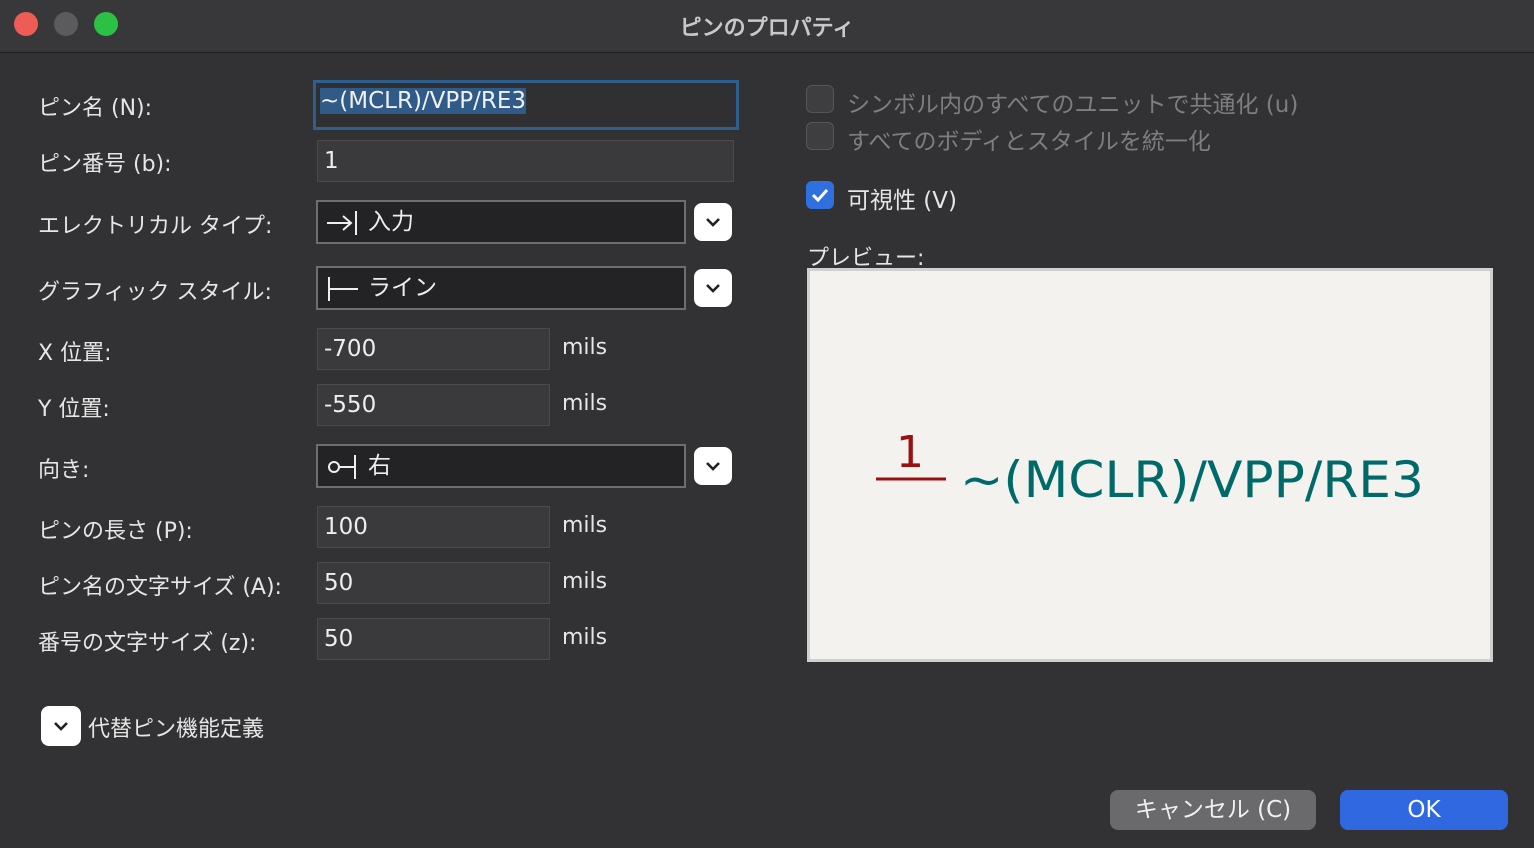 The height and width of the screenshot is (848, 1534). What do you see at coordinates (155, 226) in the screenshot?
I see `electrical-type-label: エレクトリカル タイプ:` at bounding box center [155, 226].